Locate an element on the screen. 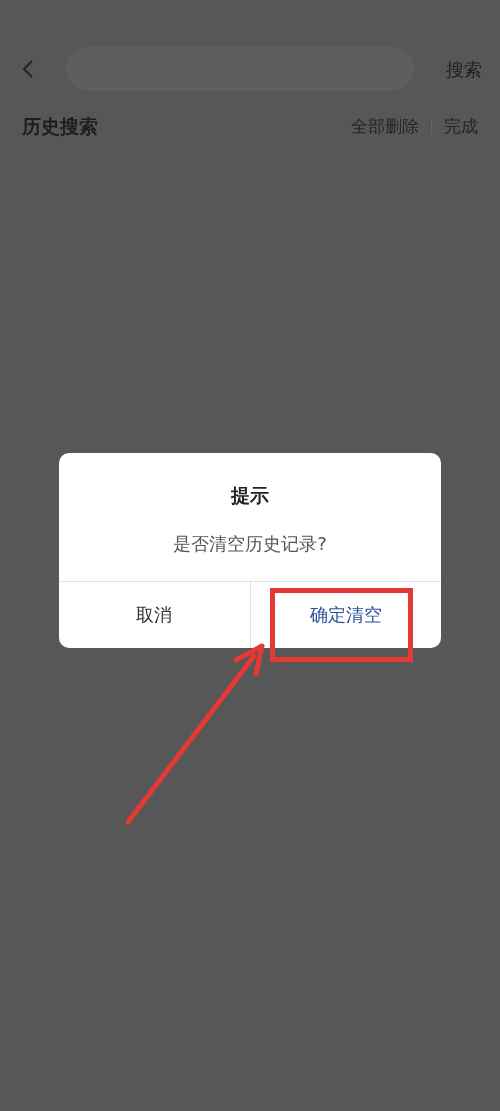  section-title: 历史搜索 is located at coordinates (60, 126).